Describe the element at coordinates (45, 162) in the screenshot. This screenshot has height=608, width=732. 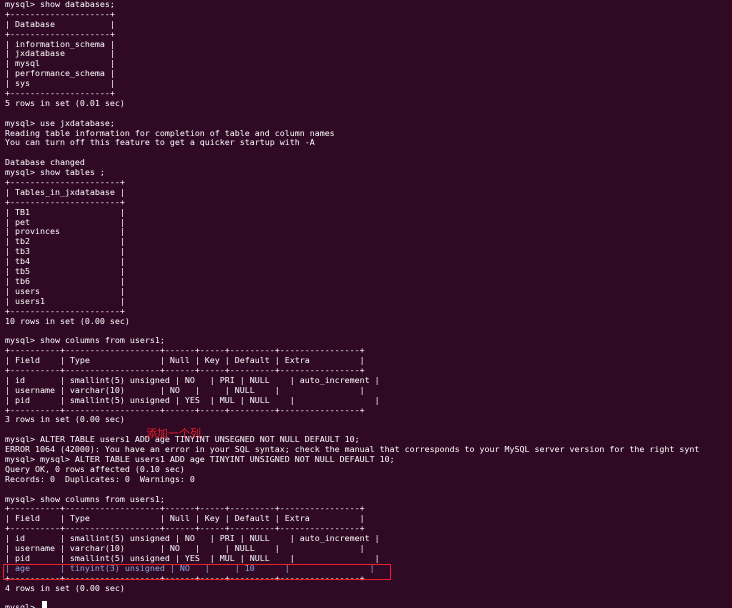
I see `terminal-line: Database changed` at that location.